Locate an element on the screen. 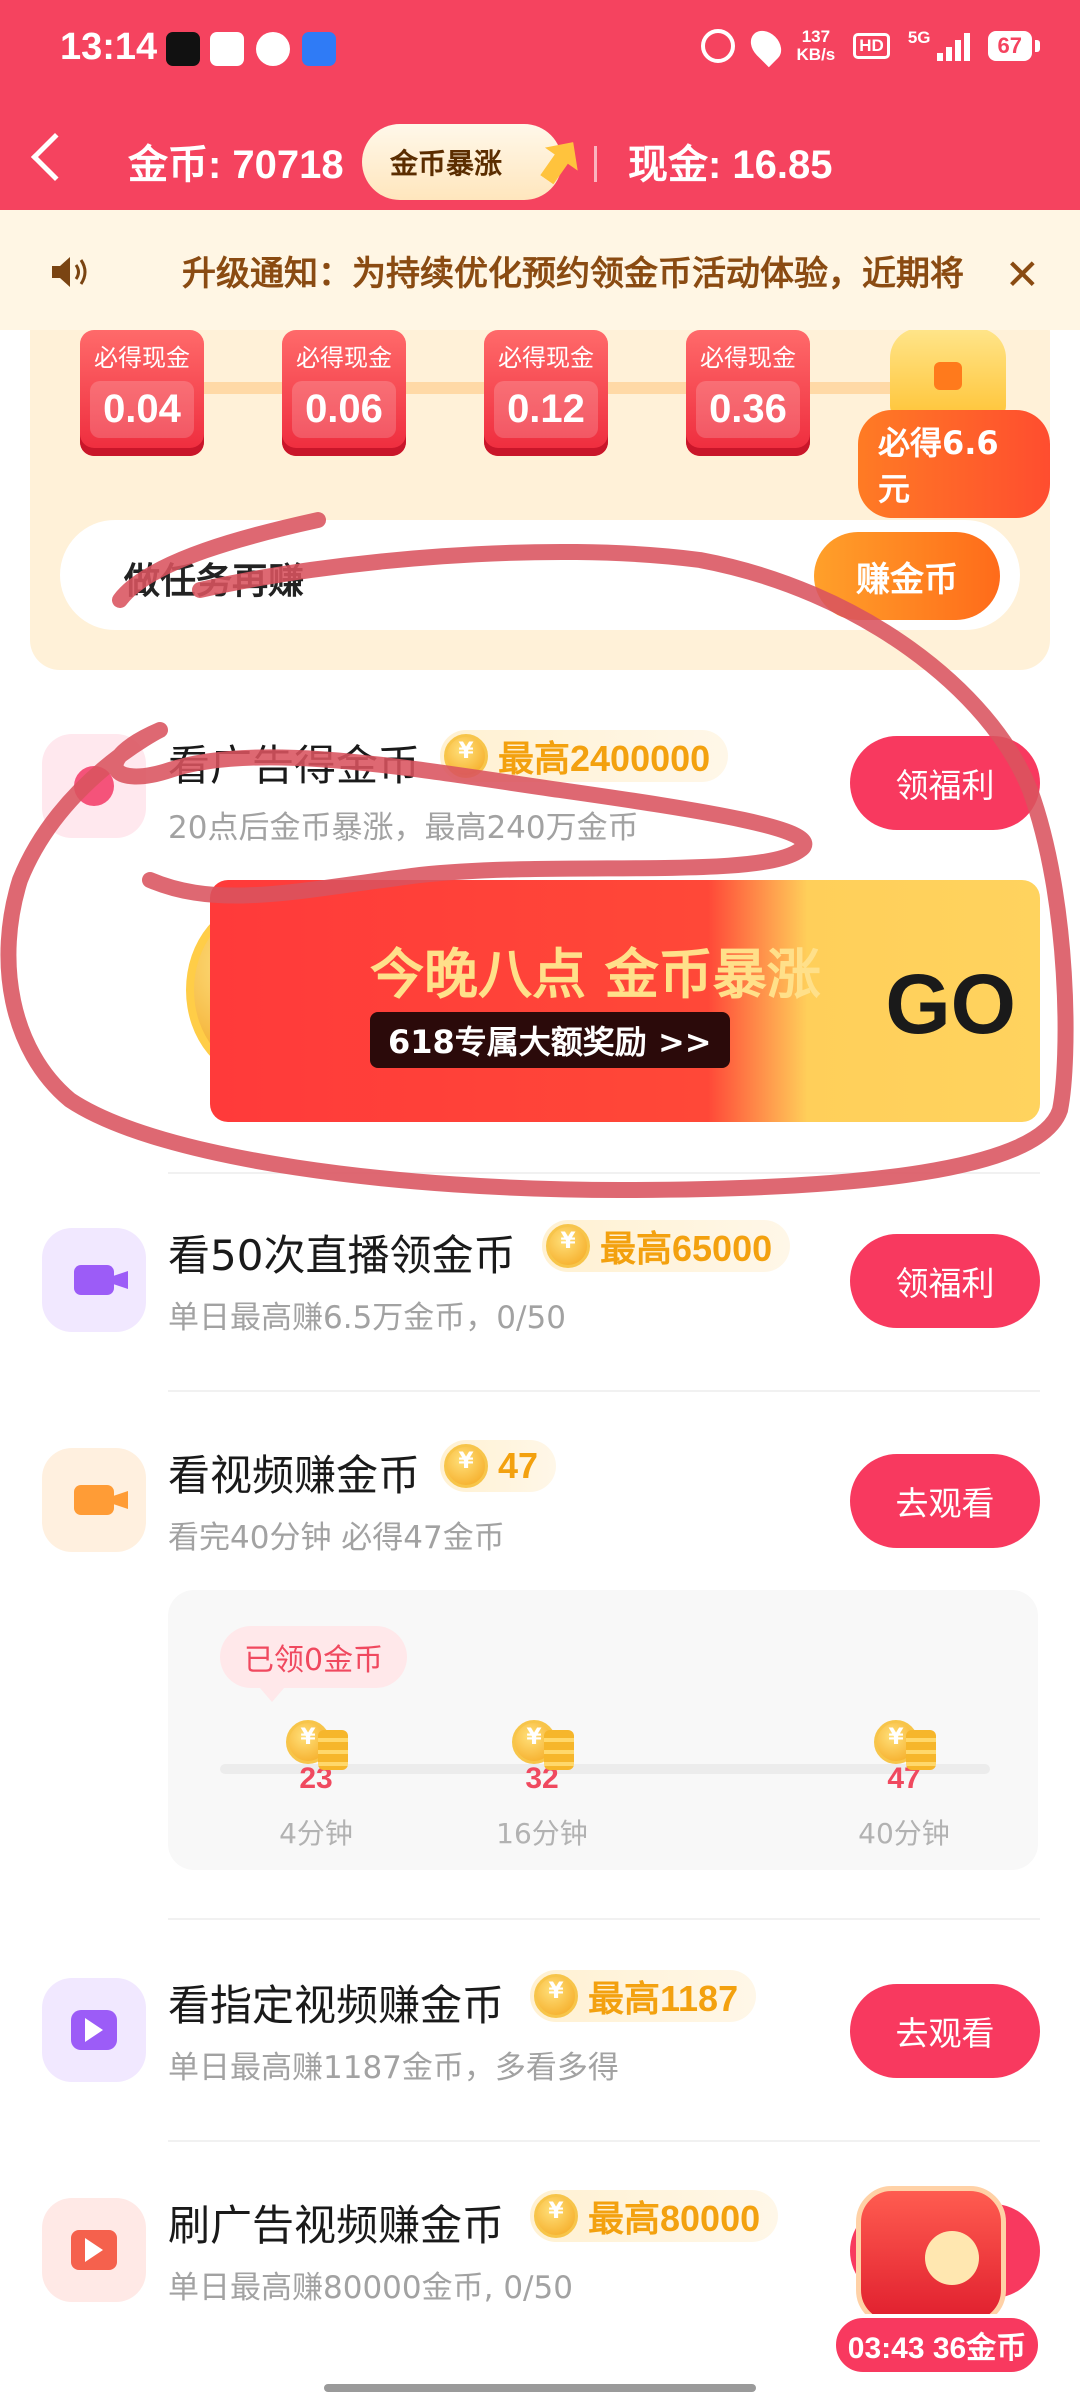 This screenshot has height=2400, width=1080. back-icon is located at coordinates (55, 157).